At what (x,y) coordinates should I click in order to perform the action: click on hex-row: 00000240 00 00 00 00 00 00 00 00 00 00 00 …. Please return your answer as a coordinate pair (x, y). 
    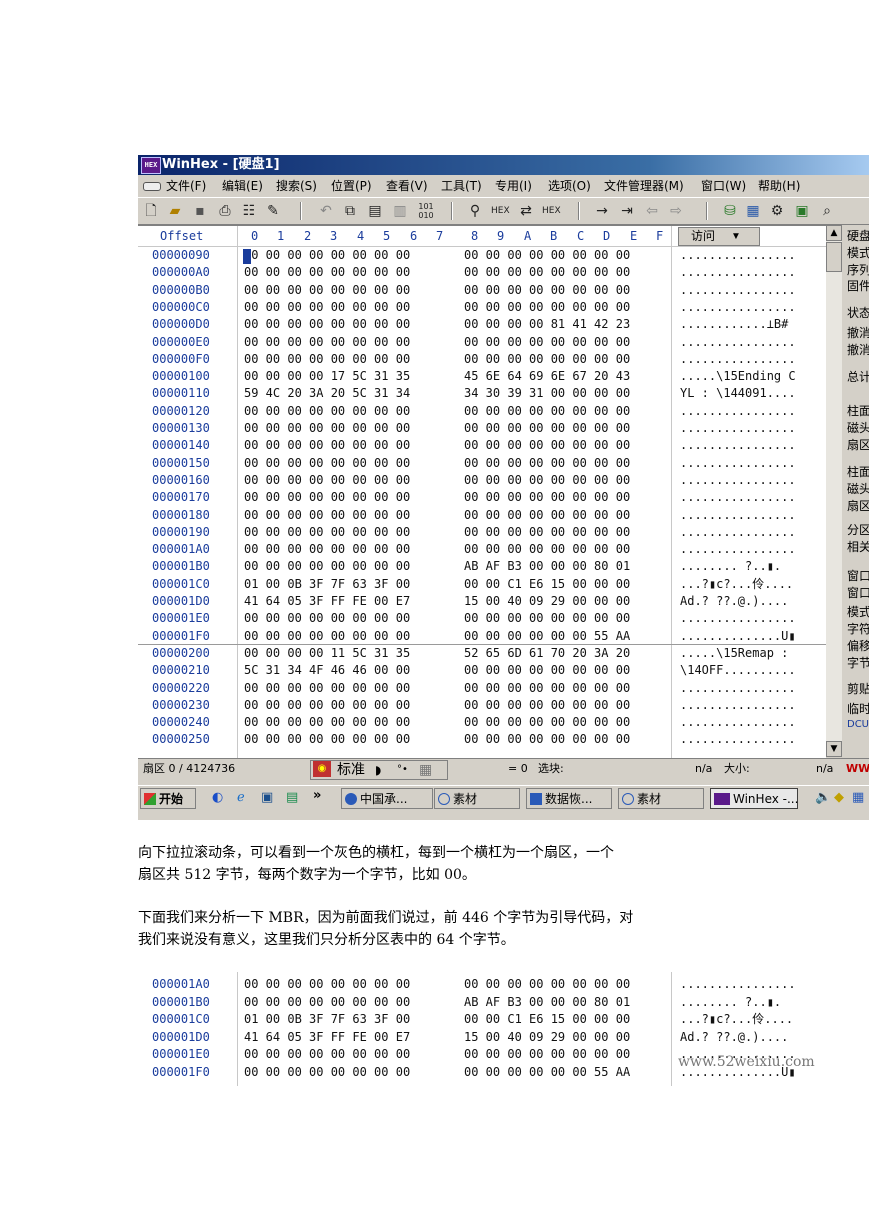
    Looking at the image, I should click on (482, 722).